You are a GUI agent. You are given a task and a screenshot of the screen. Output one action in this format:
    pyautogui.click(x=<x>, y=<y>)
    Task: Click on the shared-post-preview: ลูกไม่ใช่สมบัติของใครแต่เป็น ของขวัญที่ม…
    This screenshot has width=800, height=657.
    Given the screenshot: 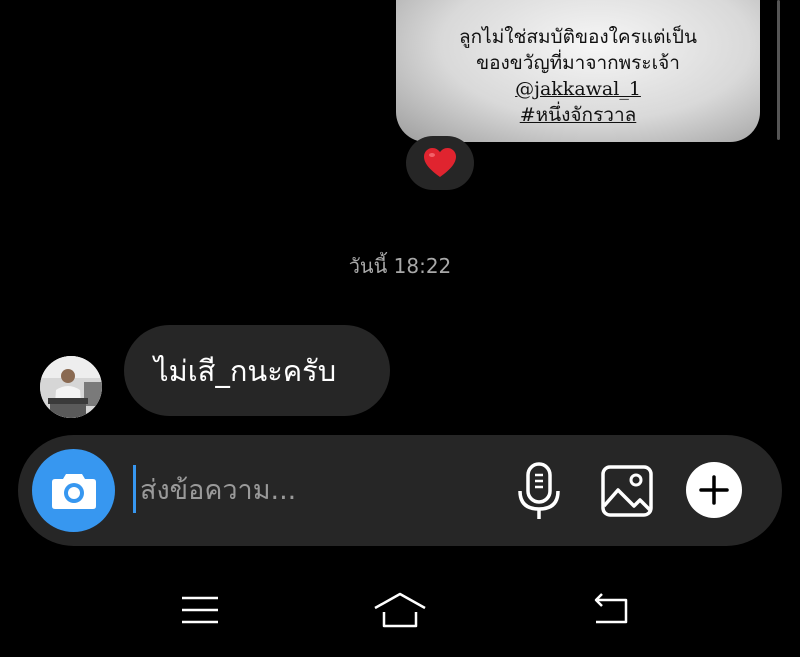 What is the action you would take?
    pyautogui.click(x=578, y=71)
    